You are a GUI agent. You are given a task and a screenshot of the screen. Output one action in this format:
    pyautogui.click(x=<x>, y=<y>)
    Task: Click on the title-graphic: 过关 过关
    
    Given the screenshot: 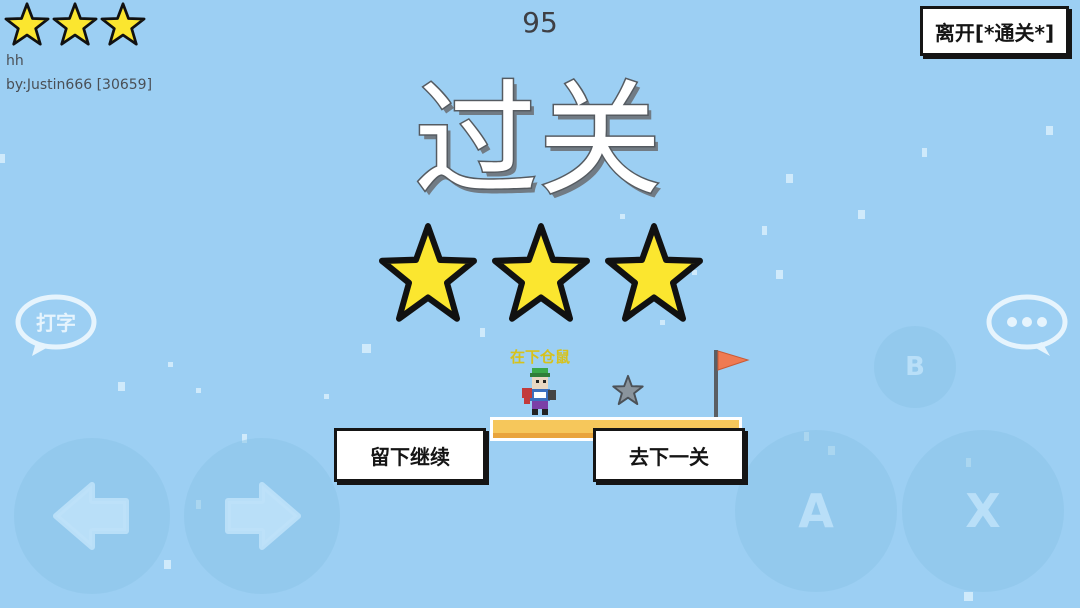 What is the action you would take?
    pyautogui.click(x=539, y=143)
    